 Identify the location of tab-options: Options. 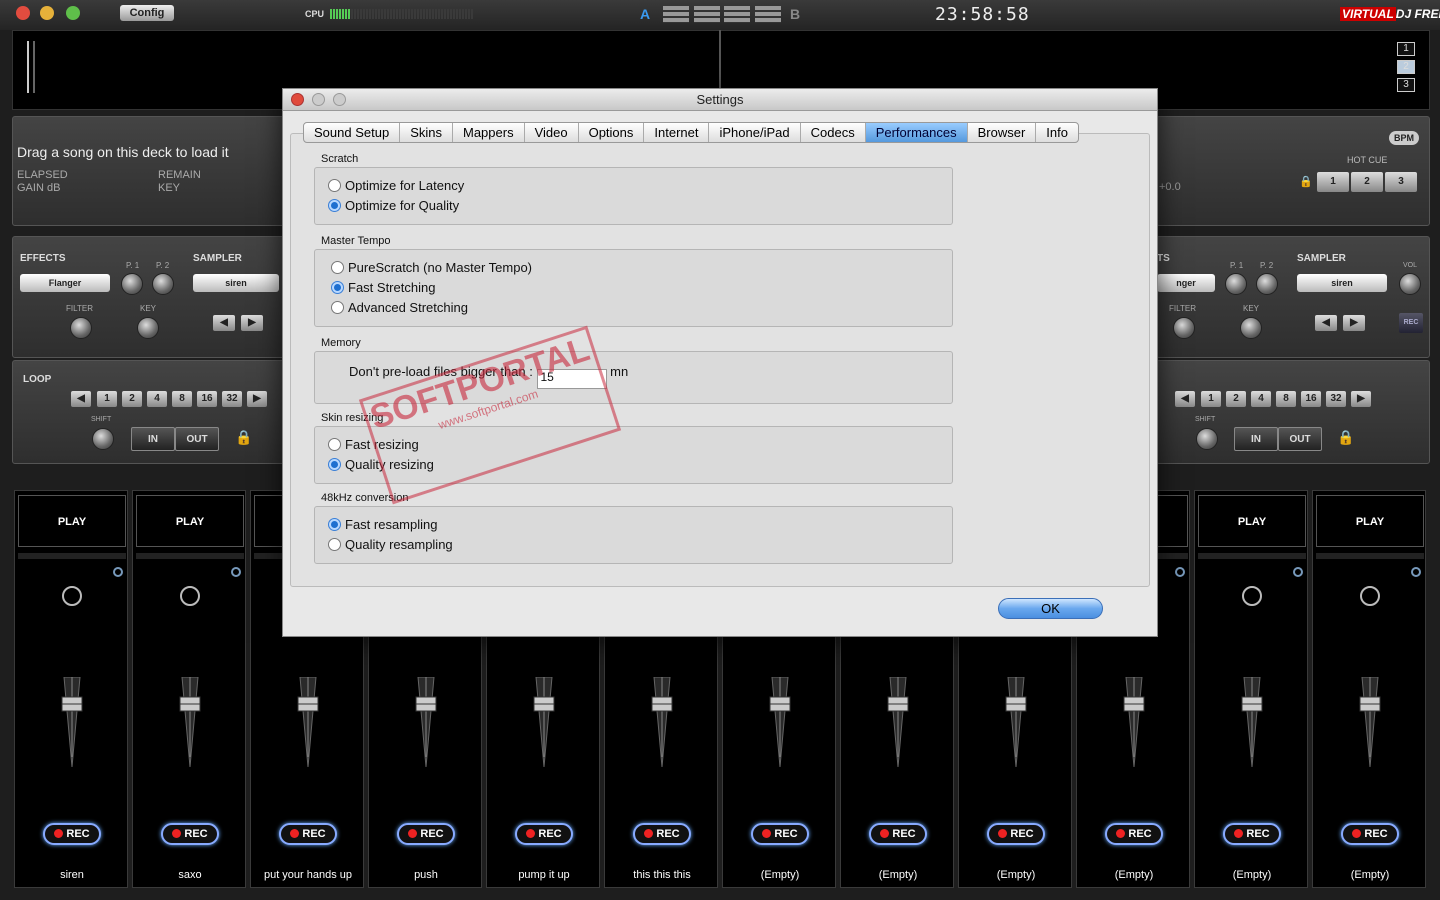
(612, 132).